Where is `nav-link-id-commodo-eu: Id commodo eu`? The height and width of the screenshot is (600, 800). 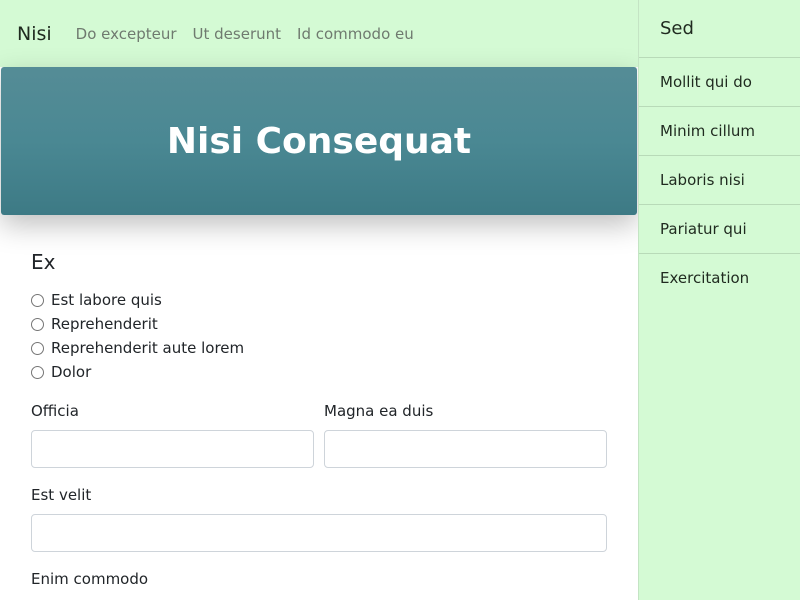 nav-link-id-commodo-eu: Id commodo eu is located at coordinates (355, 34).